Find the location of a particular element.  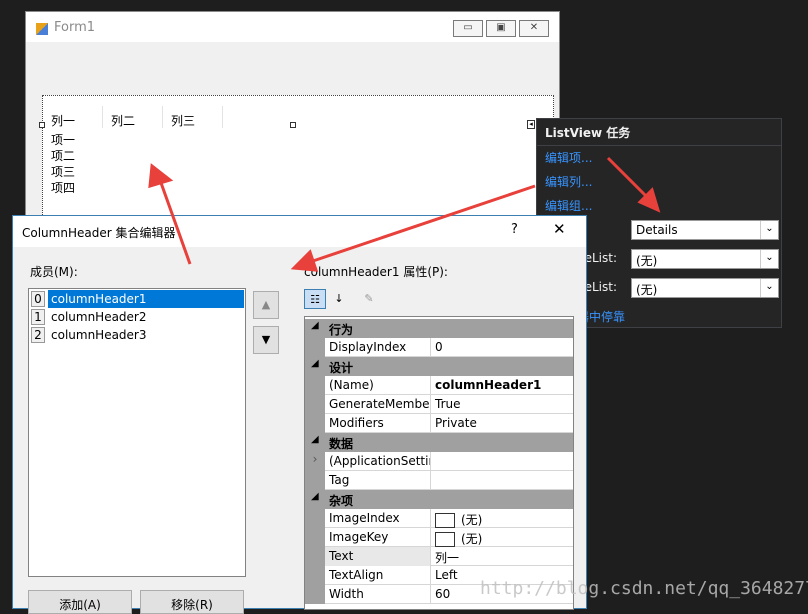

property-row: ImageKey (无) is located at coordinates (439, 537).